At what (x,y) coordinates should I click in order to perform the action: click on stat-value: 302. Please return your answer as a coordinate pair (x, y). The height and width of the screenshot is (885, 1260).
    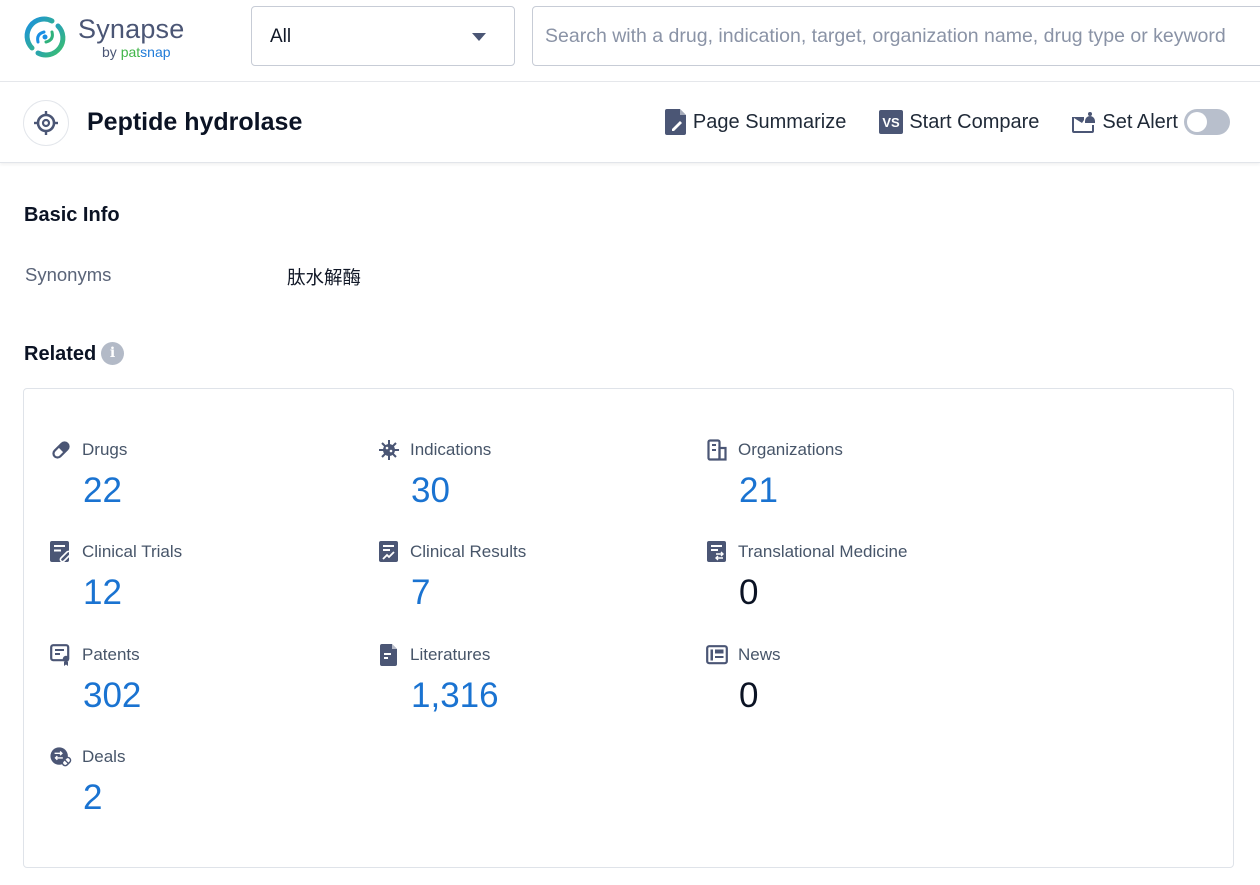
    Looking at the image, I should click on (112, 696).